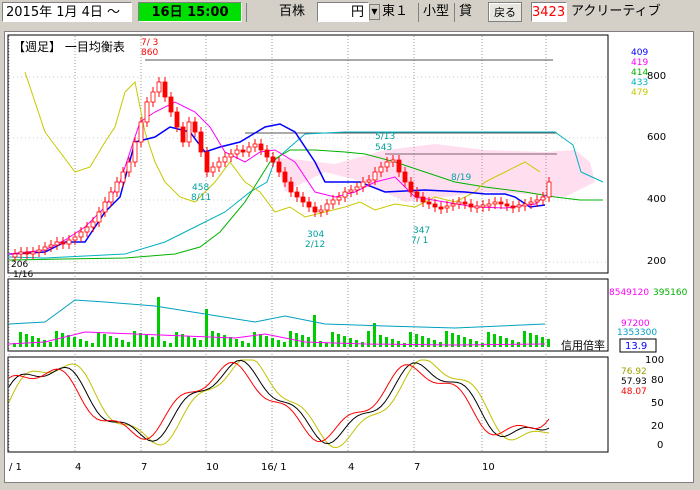 This screenshot has height=490, width=700. What do you see at coordinates (23, 275) in the screenshot?
I see `annotation: 1/16` at bounding box center [23, 275].